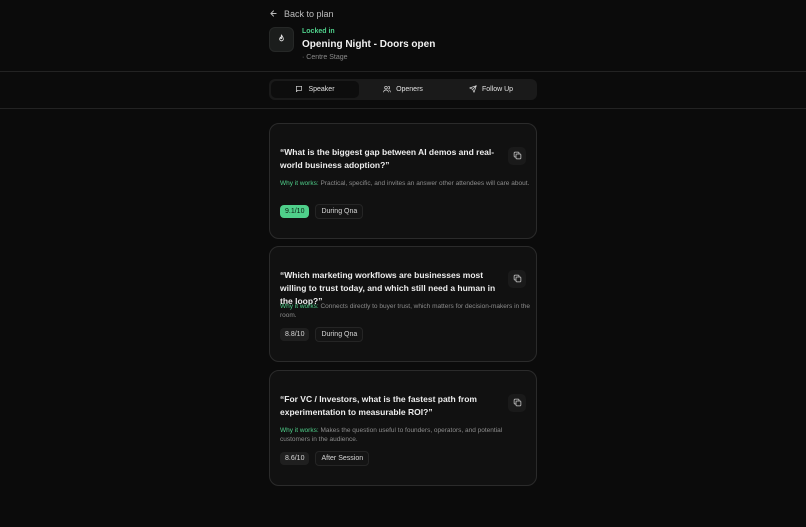 The height and width of the screenshot is (527, 806). Describe the element at coordinates (409, 89) in the screenshot. I see `tab-label: Openers` at that location.